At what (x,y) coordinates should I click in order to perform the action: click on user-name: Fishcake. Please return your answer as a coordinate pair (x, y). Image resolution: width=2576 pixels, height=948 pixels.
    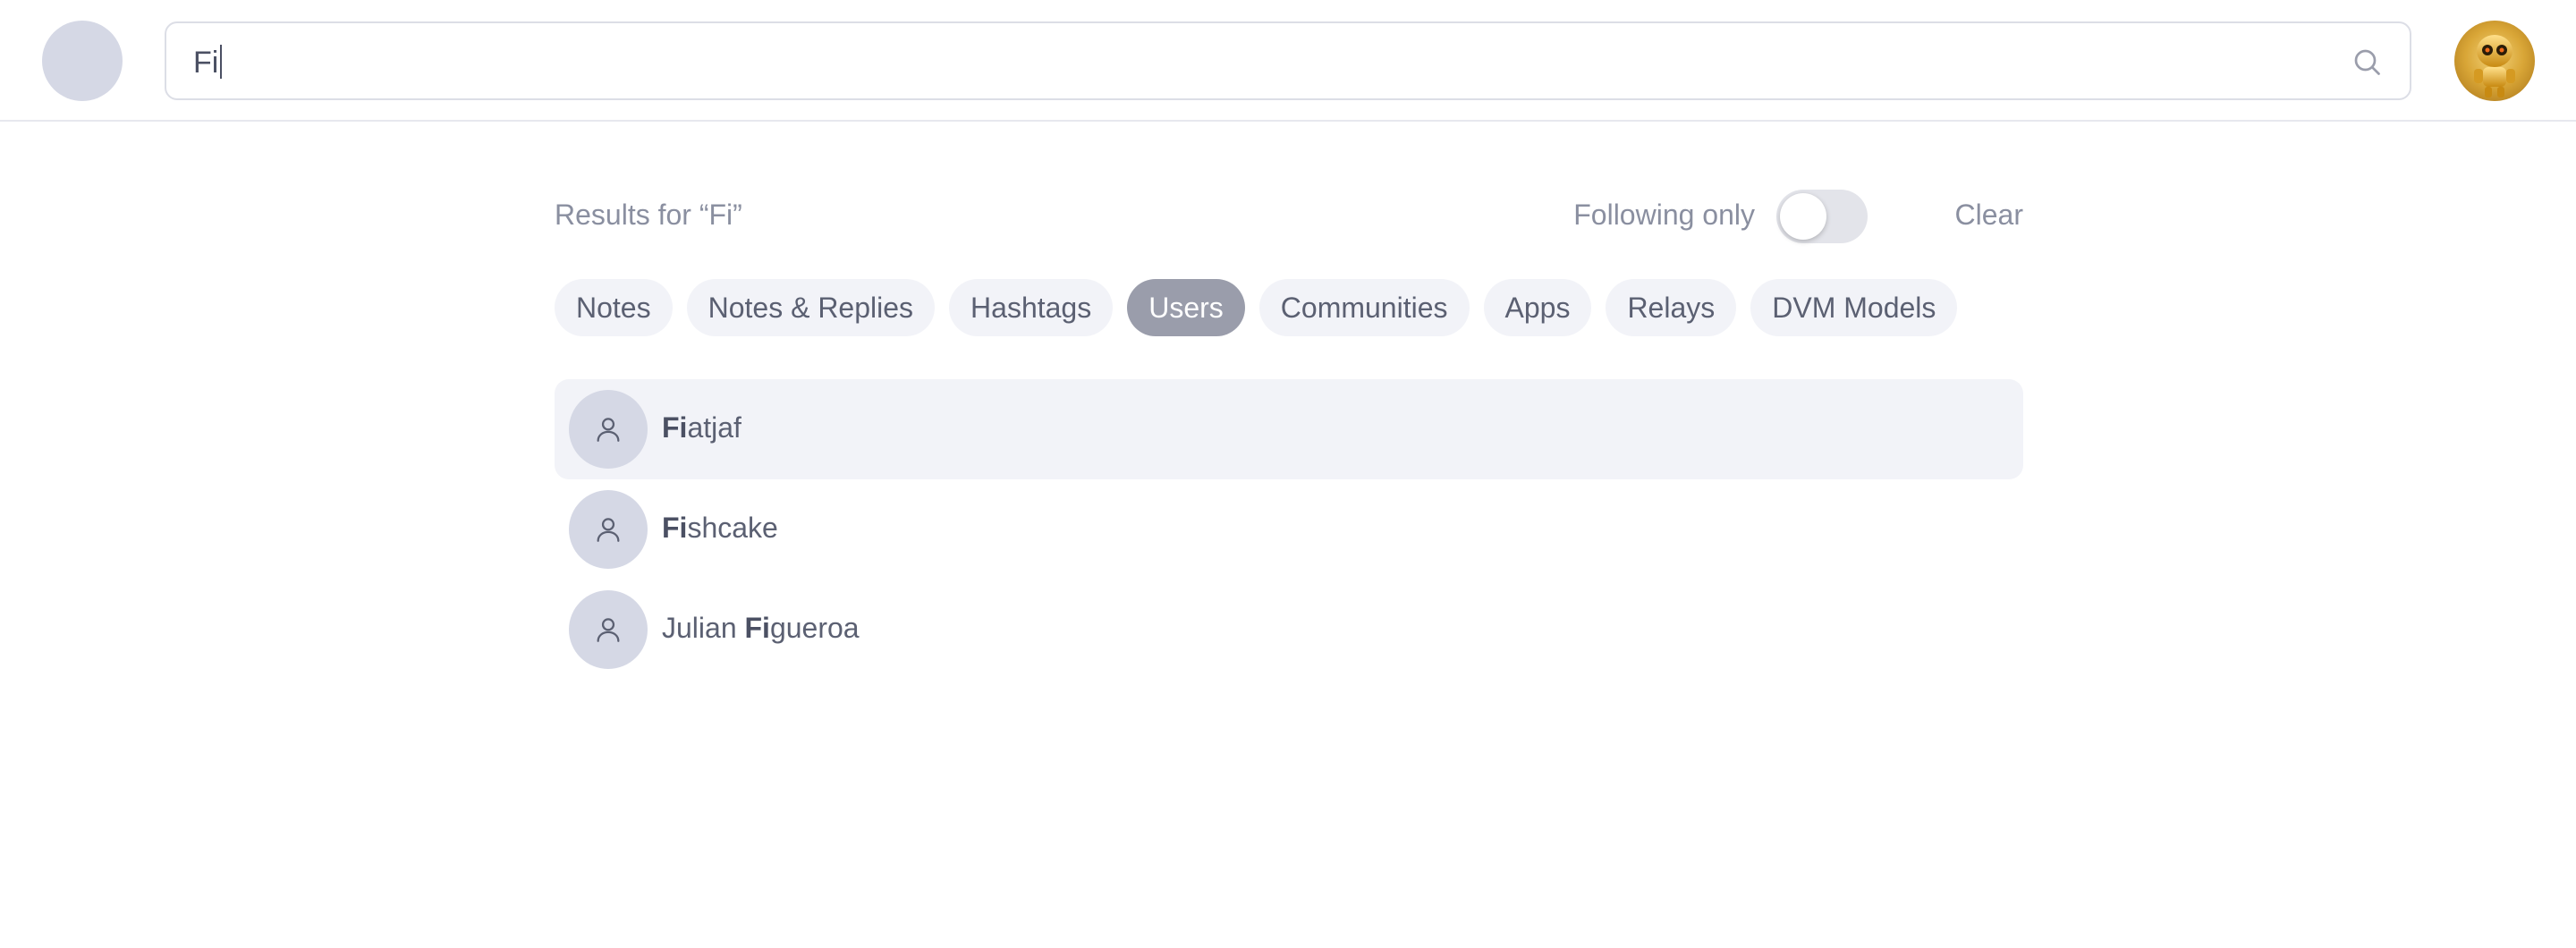
    Looking at the image, I should click on (720, 528).